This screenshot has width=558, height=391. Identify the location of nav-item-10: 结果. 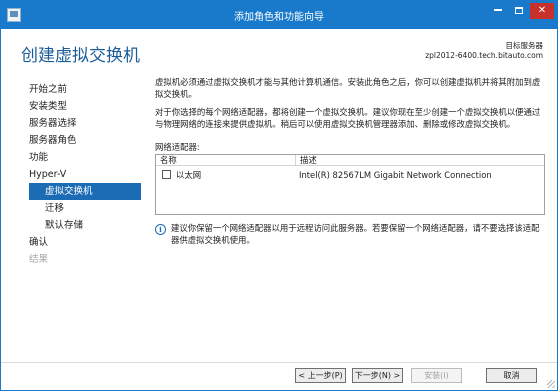
(39, 259).